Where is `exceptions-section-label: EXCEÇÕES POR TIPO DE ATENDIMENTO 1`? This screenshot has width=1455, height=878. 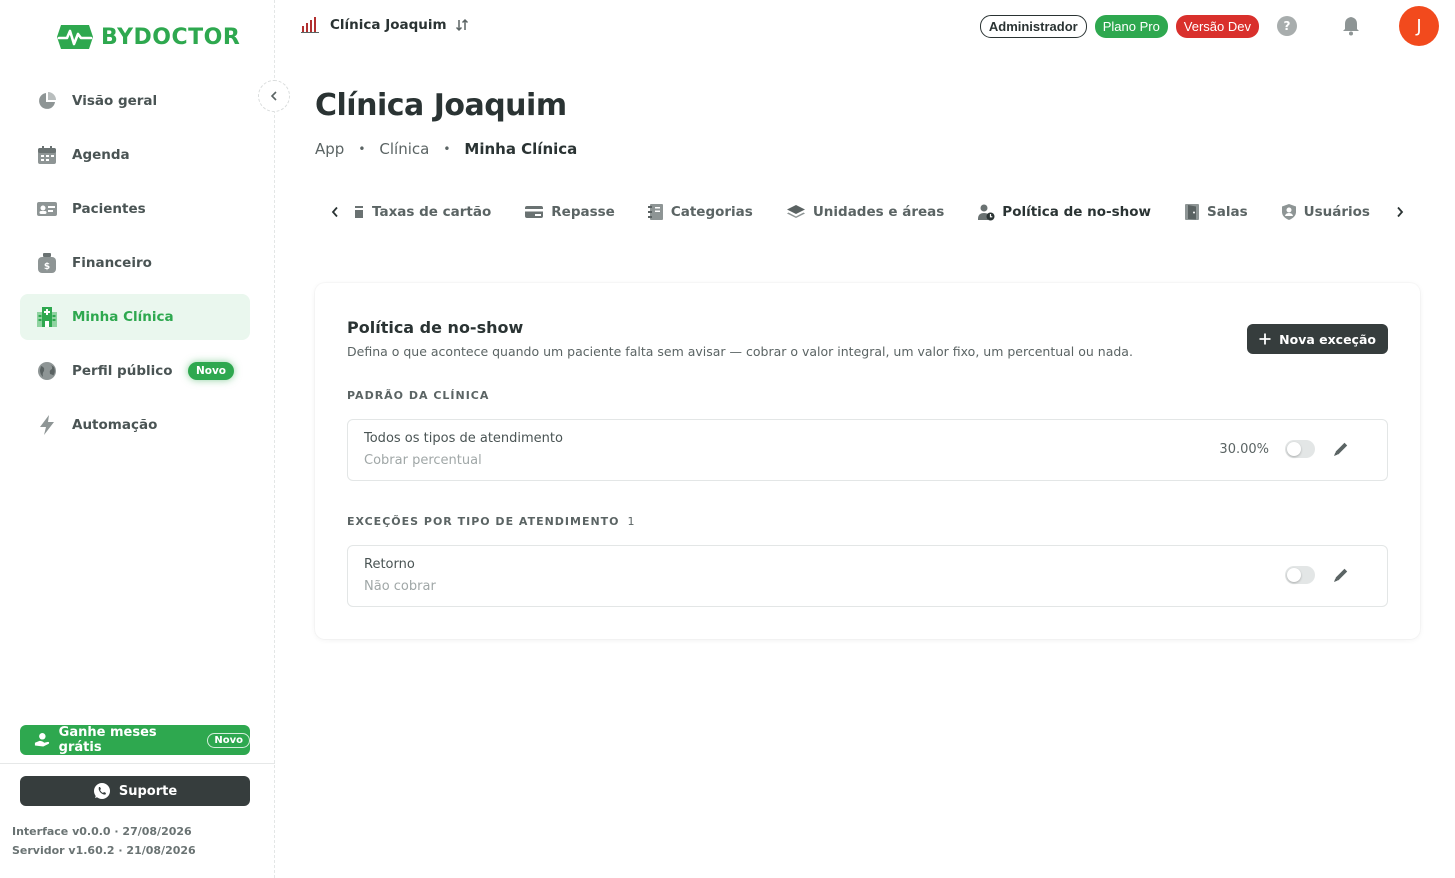
exceptions-section-label: EXCEÇÕES POR TIPO DE ATENDIMENTO 1 is located at coordinates (491, 521).